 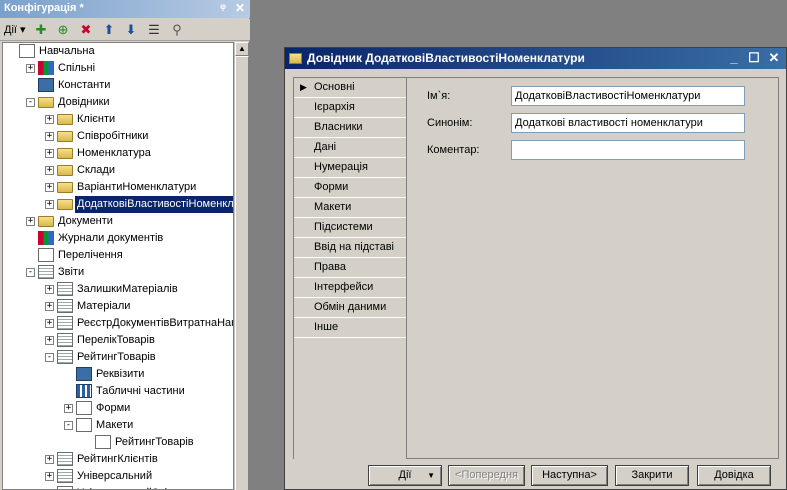 I want to click on tab-2: Власники, so click(x=350, y=128).